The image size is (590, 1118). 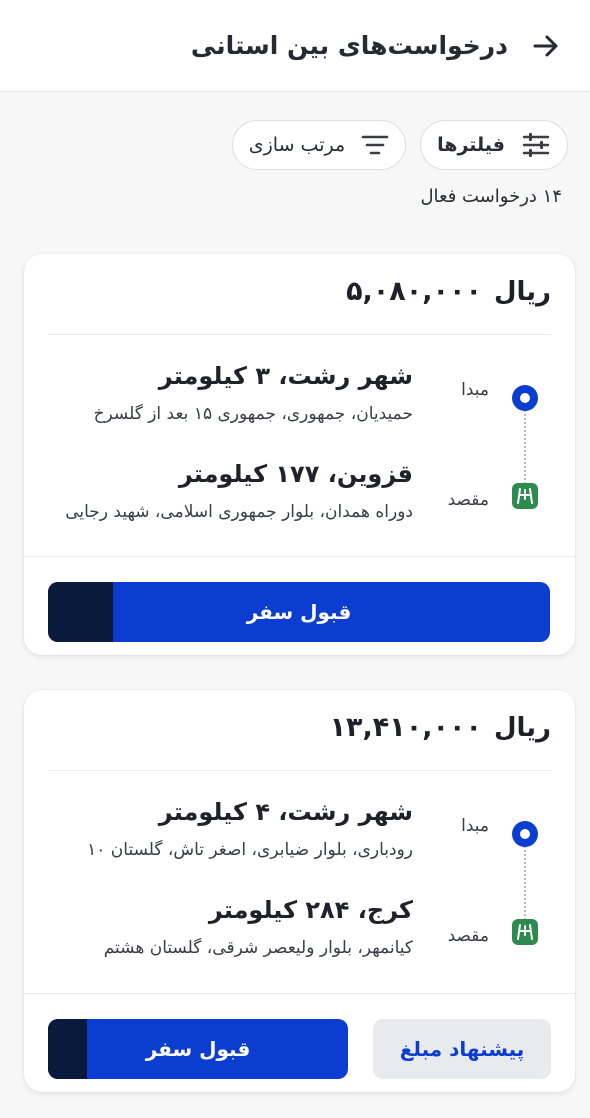 What do you see at coordinates (491, 196) in the screenshot?
I see `active-requests-count: ۱۴ درخواست فعال` at bounding box center [491, 196].